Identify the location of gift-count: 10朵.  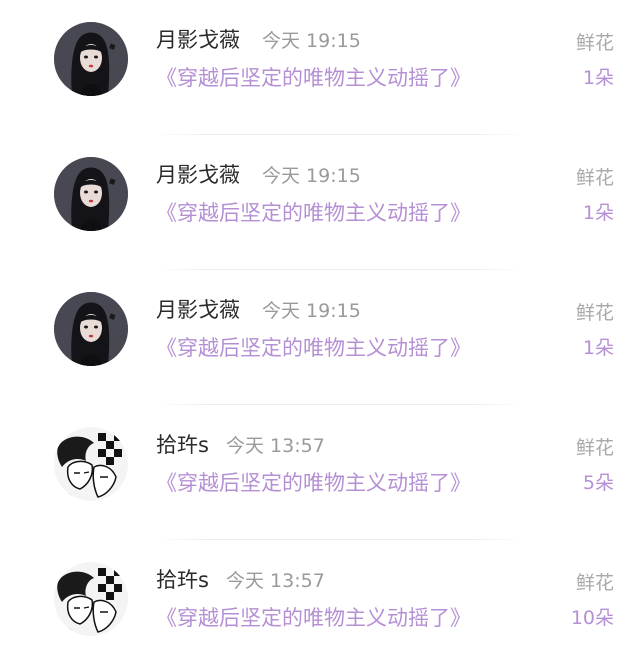
(592, 618).